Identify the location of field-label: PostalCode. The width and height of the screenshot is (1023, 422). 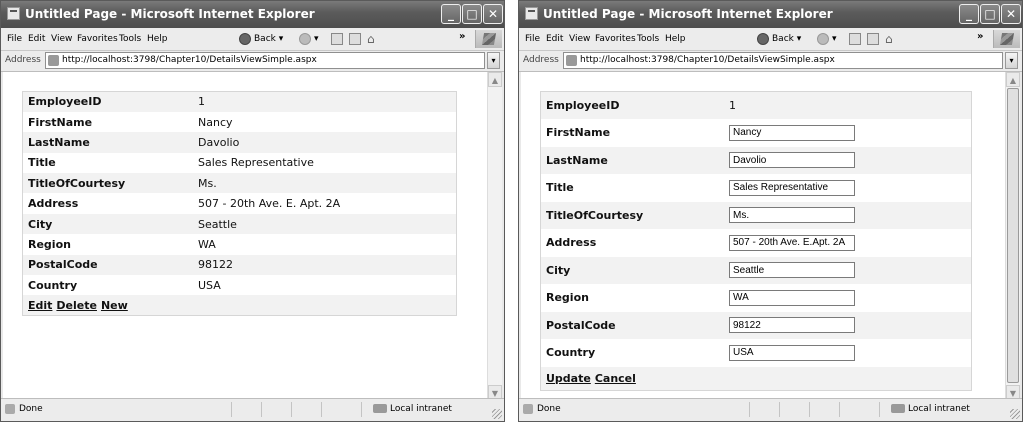
(63, 265).